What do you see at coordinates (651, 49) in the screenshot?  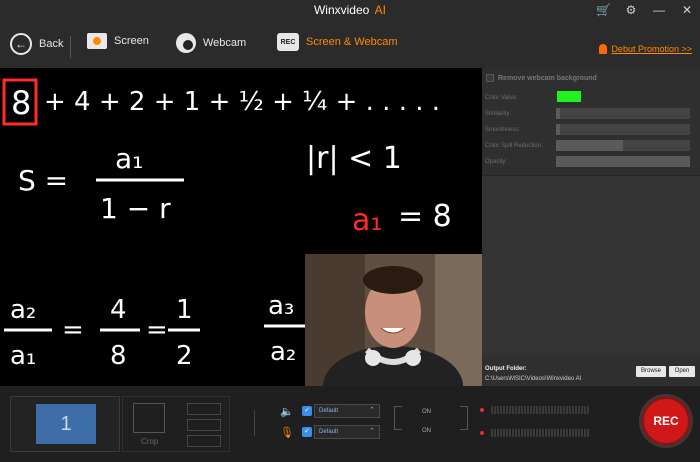 I see `promo-label: Debut Promotion >>` at bounding box center [651, 49].